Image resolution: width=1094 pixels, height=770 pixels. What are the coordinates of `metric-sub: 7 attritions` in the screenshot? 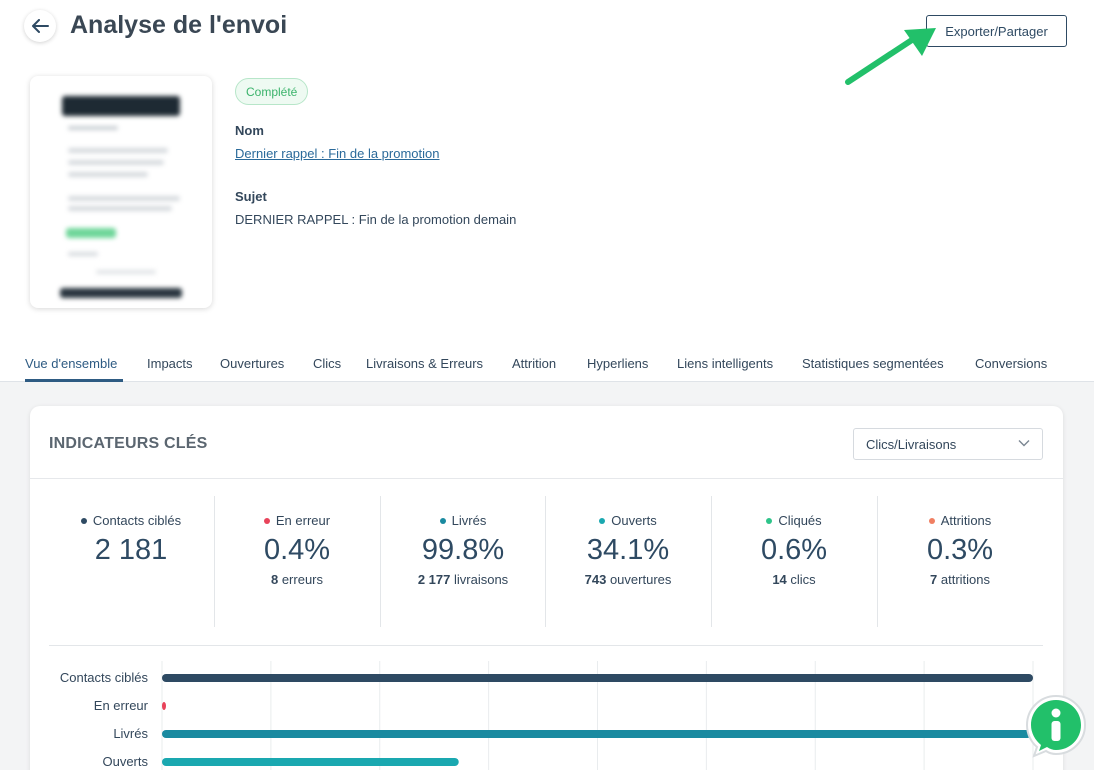 It's located at (960, 579).